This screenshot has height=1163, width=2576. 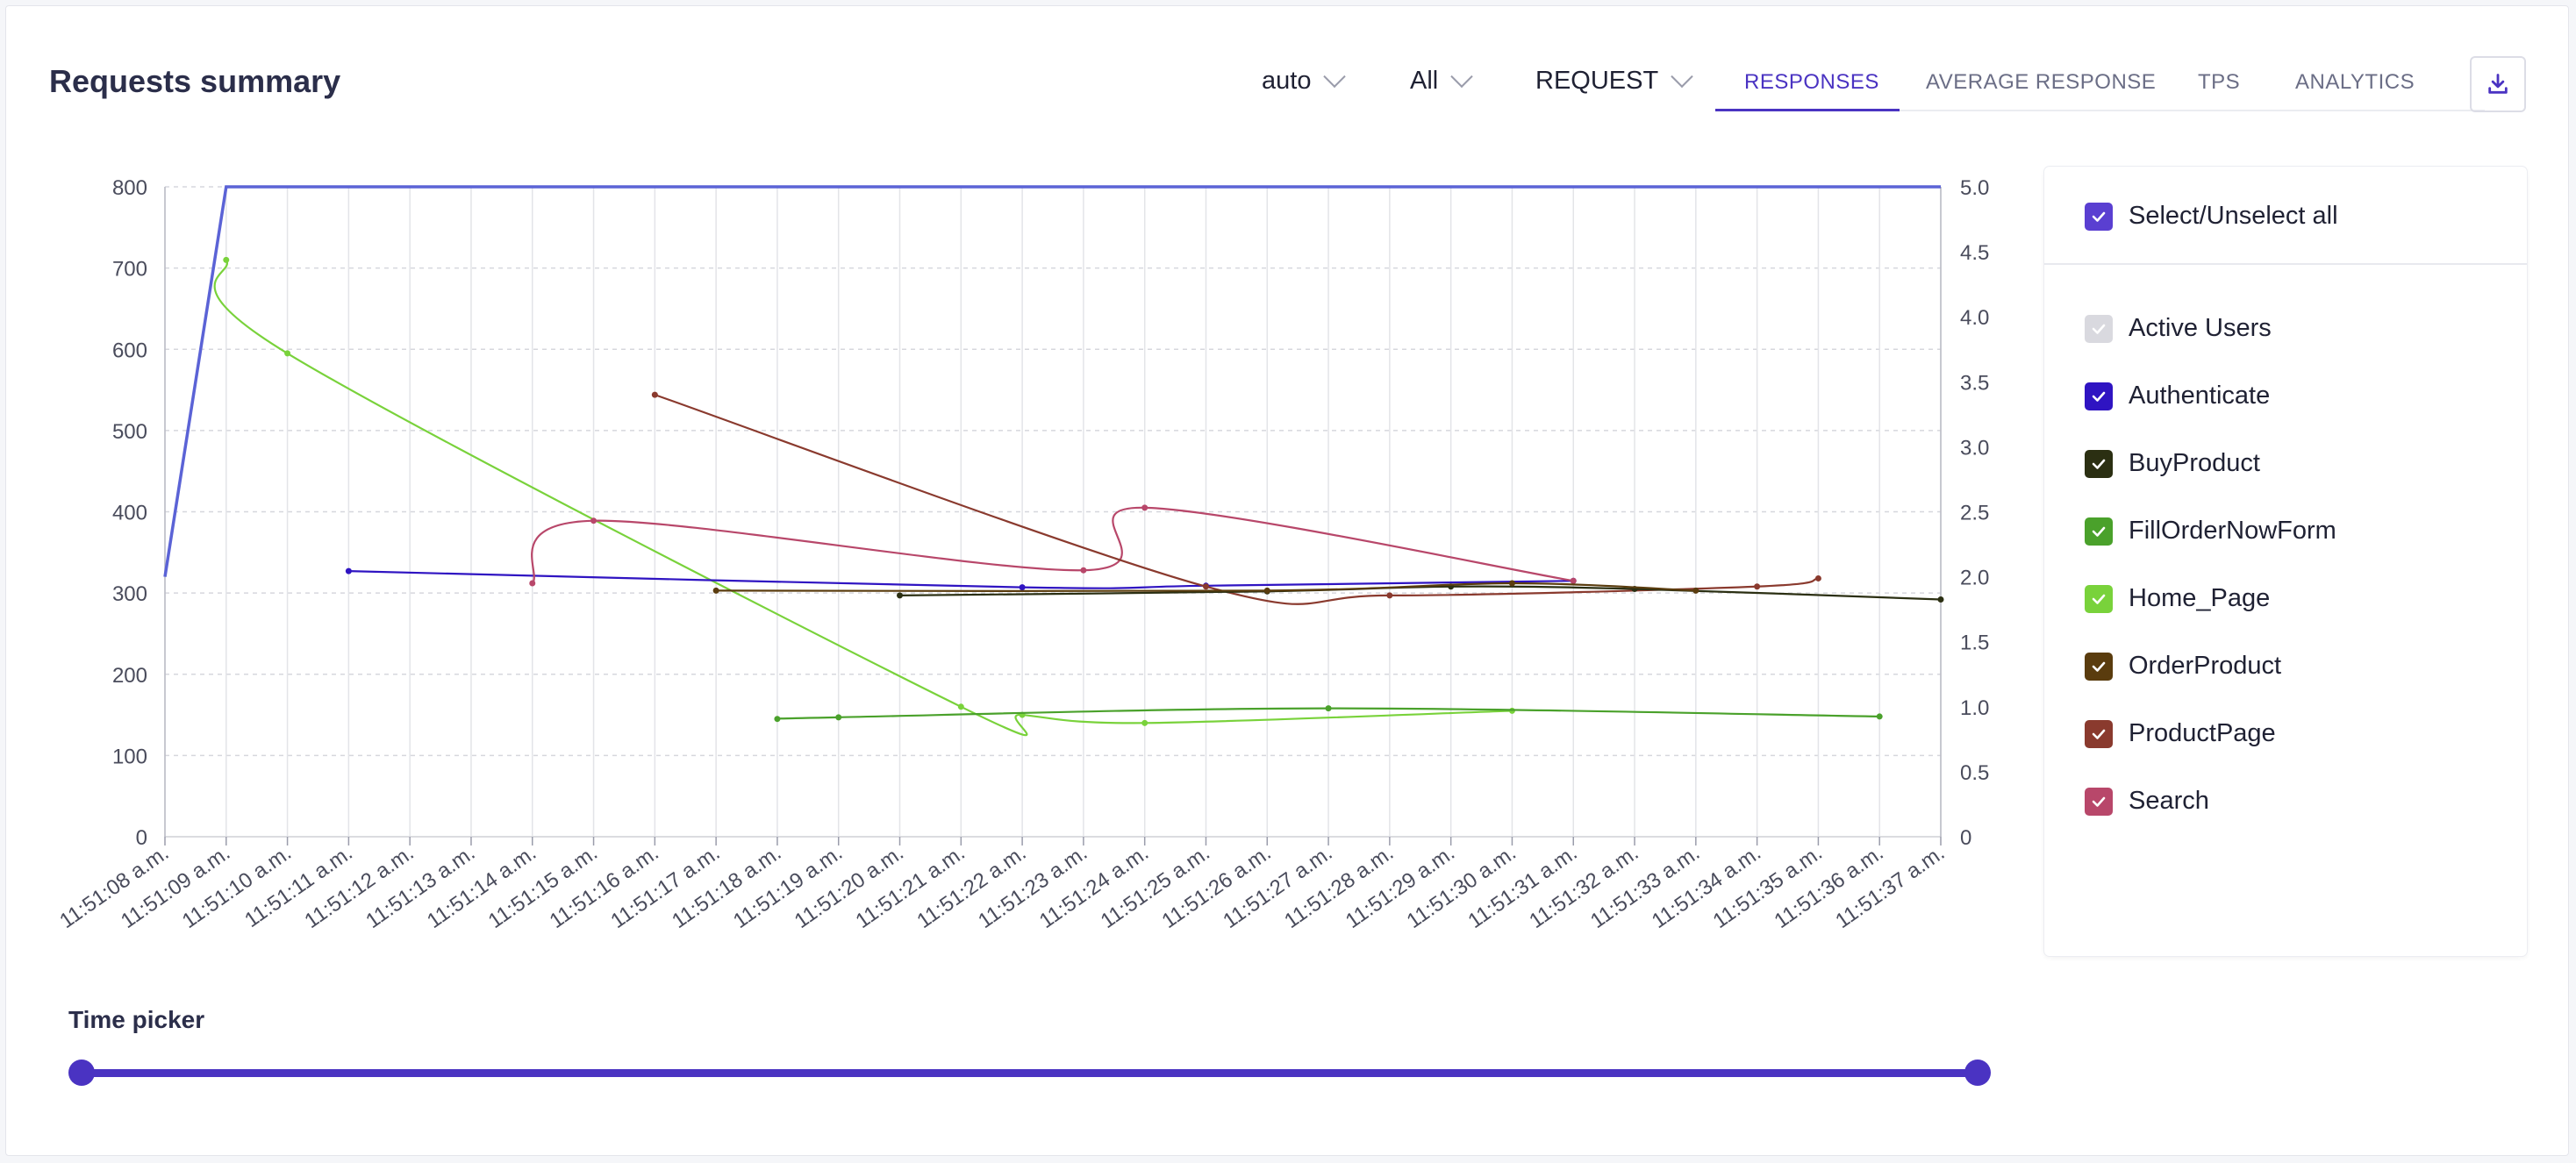 I want to click on legend-item-label: ProductPage, so click(x=2202, y=733).